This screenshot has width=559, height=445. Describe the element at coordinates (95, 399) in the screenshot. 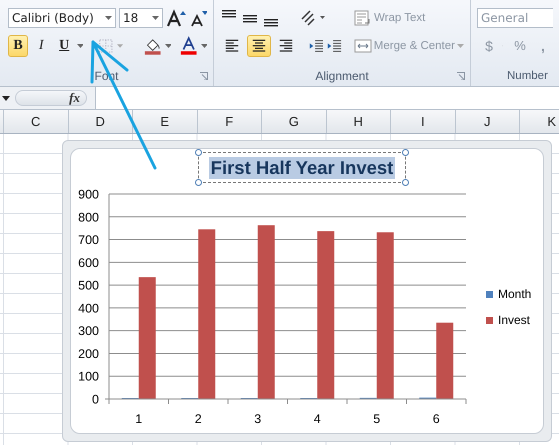

I see `y-axis-label: 0` at that location.